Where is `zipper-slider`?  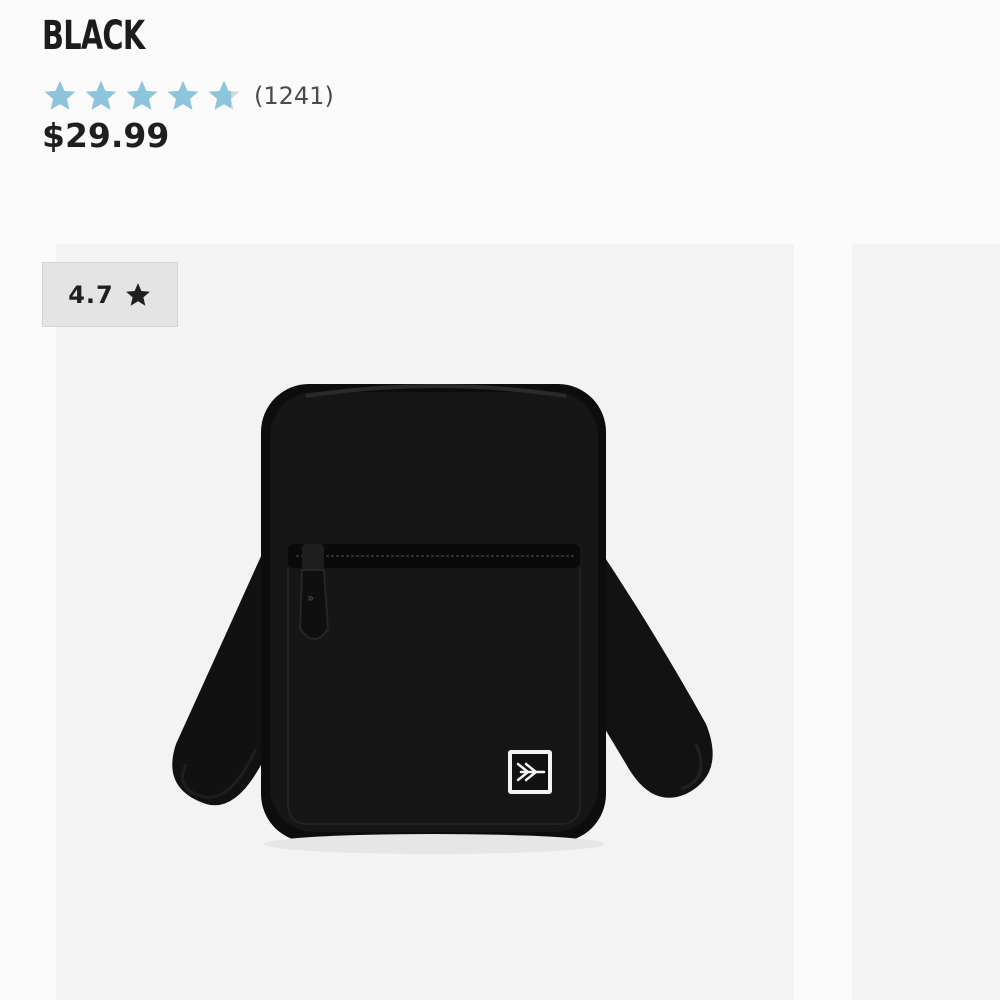
zipper-slider is located at coordinates (313, 557).